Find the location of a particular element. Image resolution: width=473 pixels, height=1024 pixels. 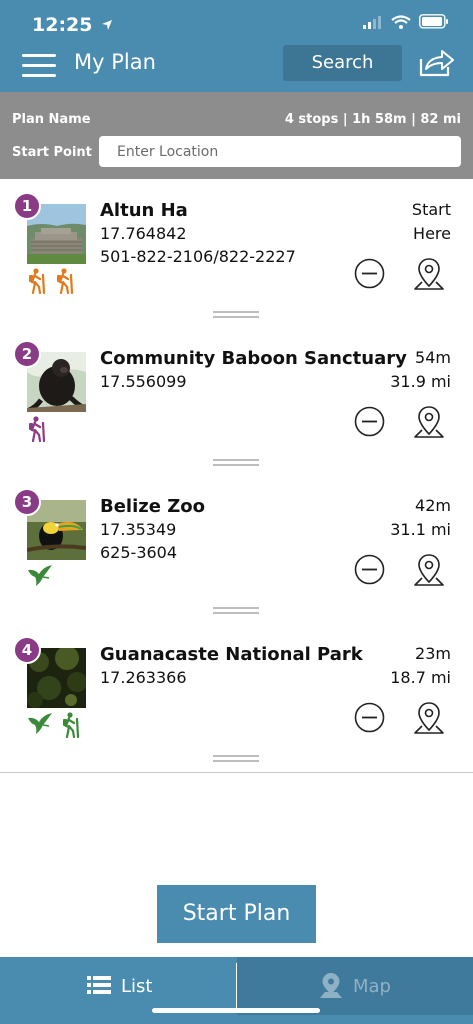

location-arrow-icon is located at coordinates (107, 25).